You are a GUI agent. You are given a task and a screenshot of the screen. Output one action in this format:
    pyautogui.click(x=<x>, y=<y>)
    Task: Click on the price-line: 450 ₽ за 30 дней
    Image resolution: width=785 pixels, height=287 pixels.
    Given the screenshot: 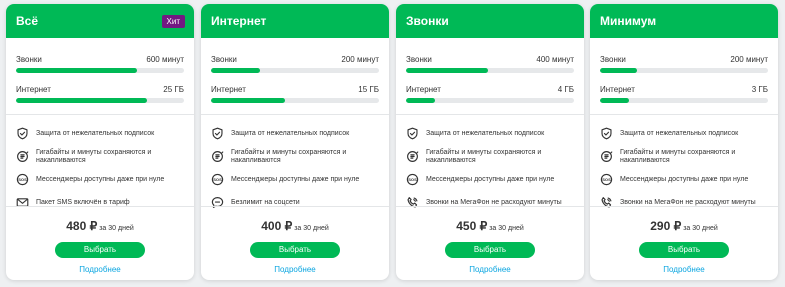 What is the action you would take?
    pyautogui.click(x=490, y=226)
    